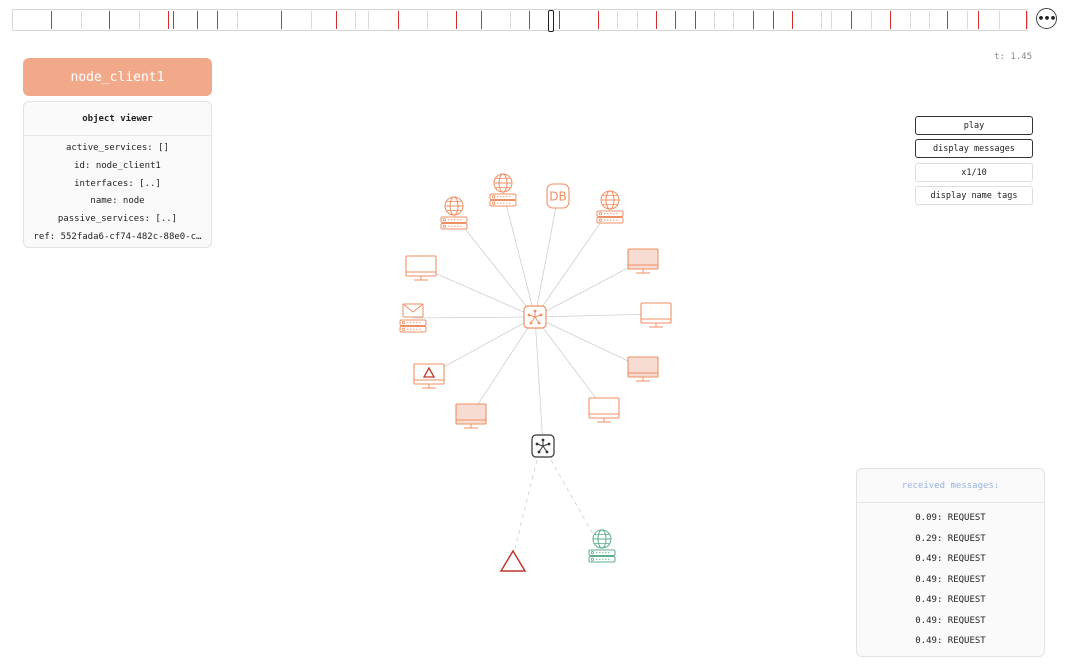  What do you see at coordinates (429, 376) in the screenshot?
I see `monitor-alert-icon` at bounding box center [429, 376].